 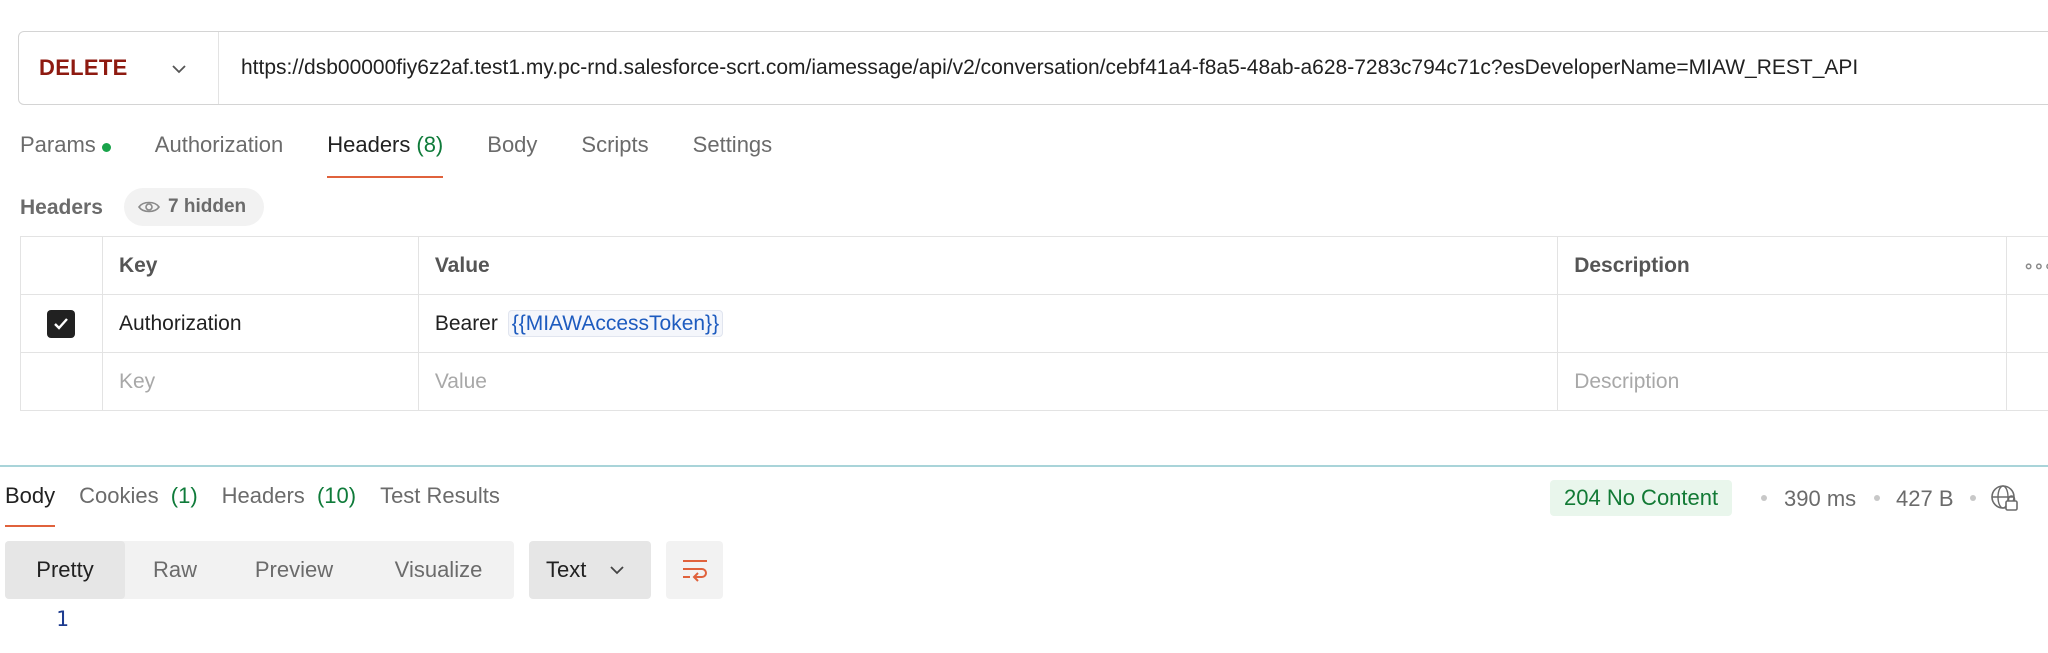 What do you see at coordinates (207, 206) in the screenshot?
I see `hidden-headers-label: 7 hidden` at bounding box center [207, 206].